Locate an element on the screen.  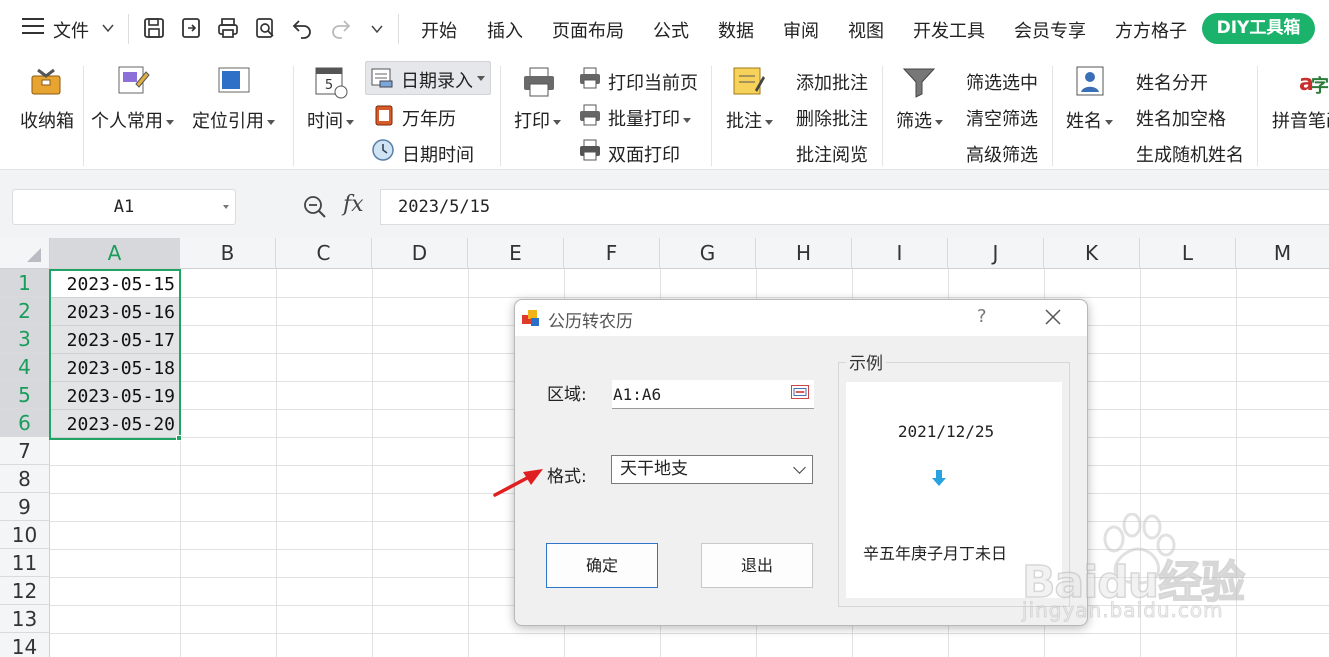
filter-selected-button: 筛选选中 is located at coordinates (1002, 82).